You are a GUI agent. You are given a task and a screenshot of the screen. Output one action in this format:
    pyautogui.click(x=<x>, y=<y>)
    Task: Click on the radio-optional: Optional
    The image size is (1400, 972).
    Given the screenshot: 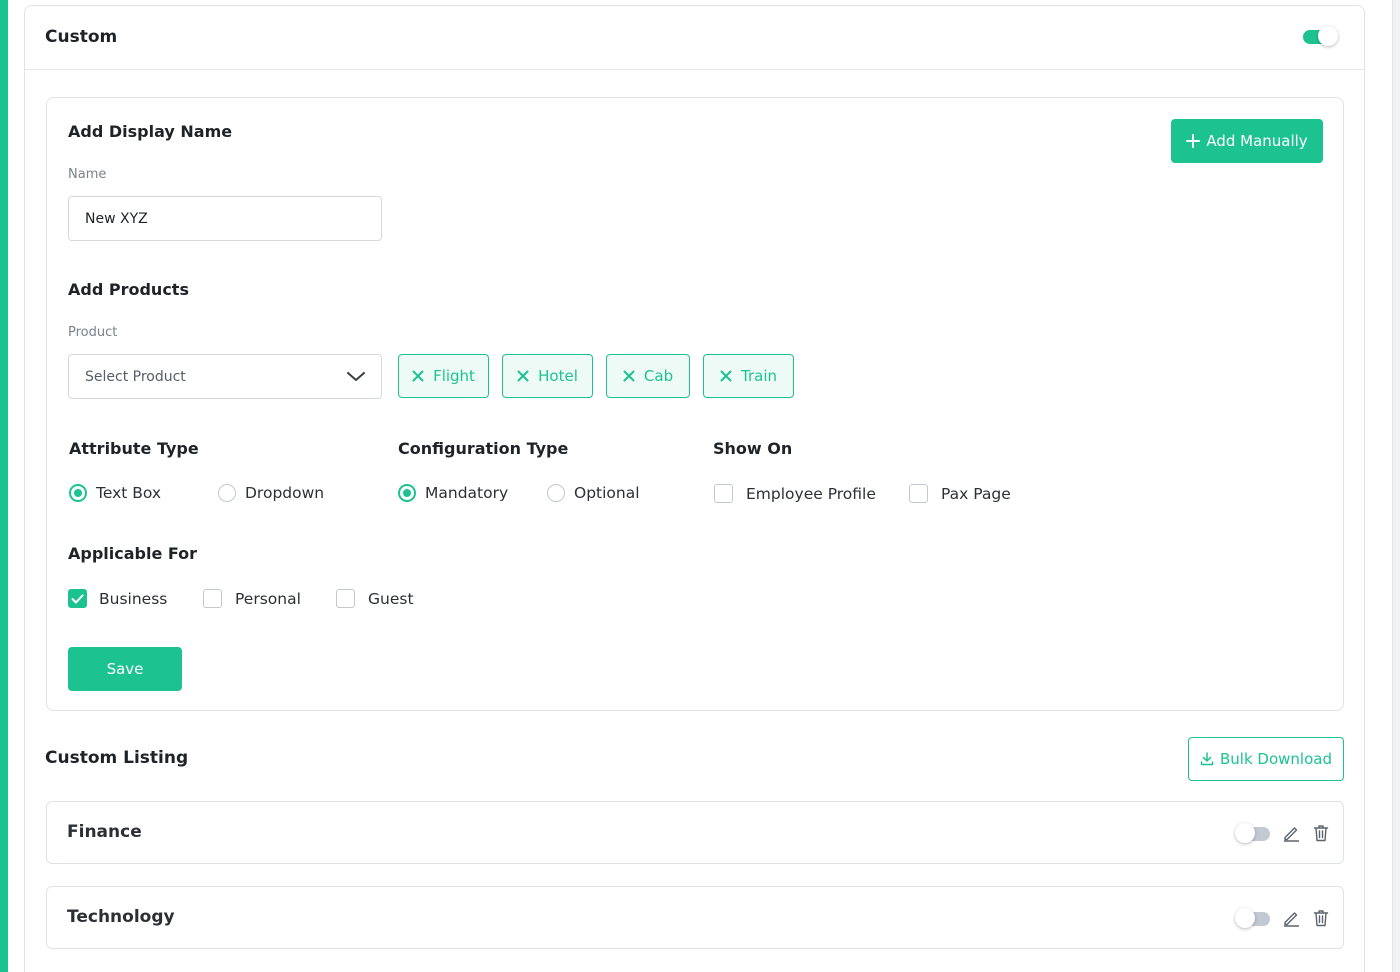 What is the action you would take?
    pyautogui.click(x=593, y=493)
    